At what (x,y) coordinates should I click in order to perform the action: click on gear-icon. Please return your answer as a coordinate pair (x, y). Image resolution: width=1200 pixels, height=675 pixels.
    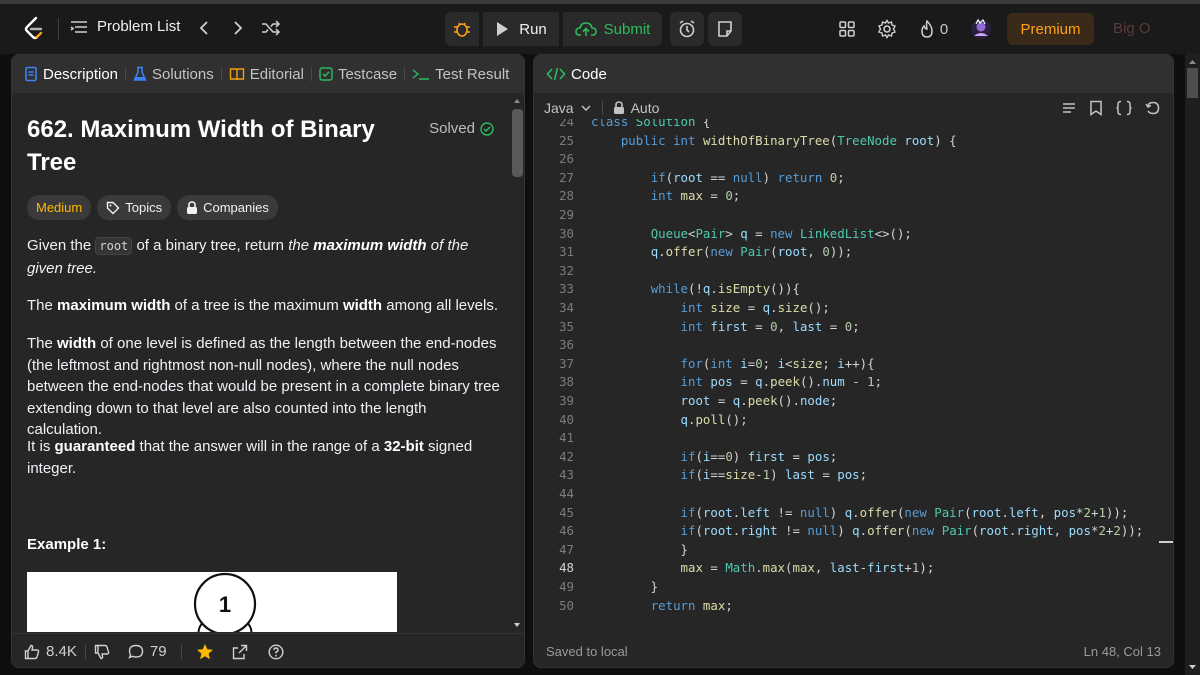
    Looking at the image, I should click on (887, 29).